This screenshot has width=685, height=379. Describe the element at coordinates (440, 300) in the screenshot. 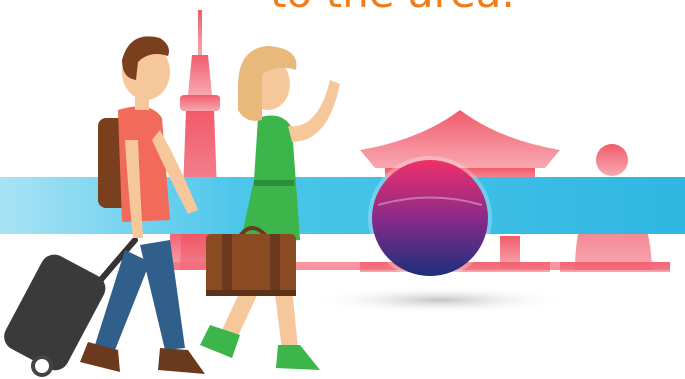

I see `ground-shadow` at that location.